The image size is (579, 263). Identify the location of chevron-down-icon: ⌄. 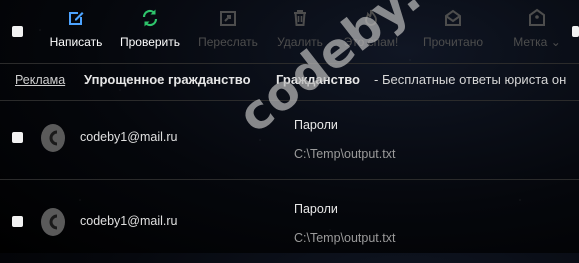
(555, 42).